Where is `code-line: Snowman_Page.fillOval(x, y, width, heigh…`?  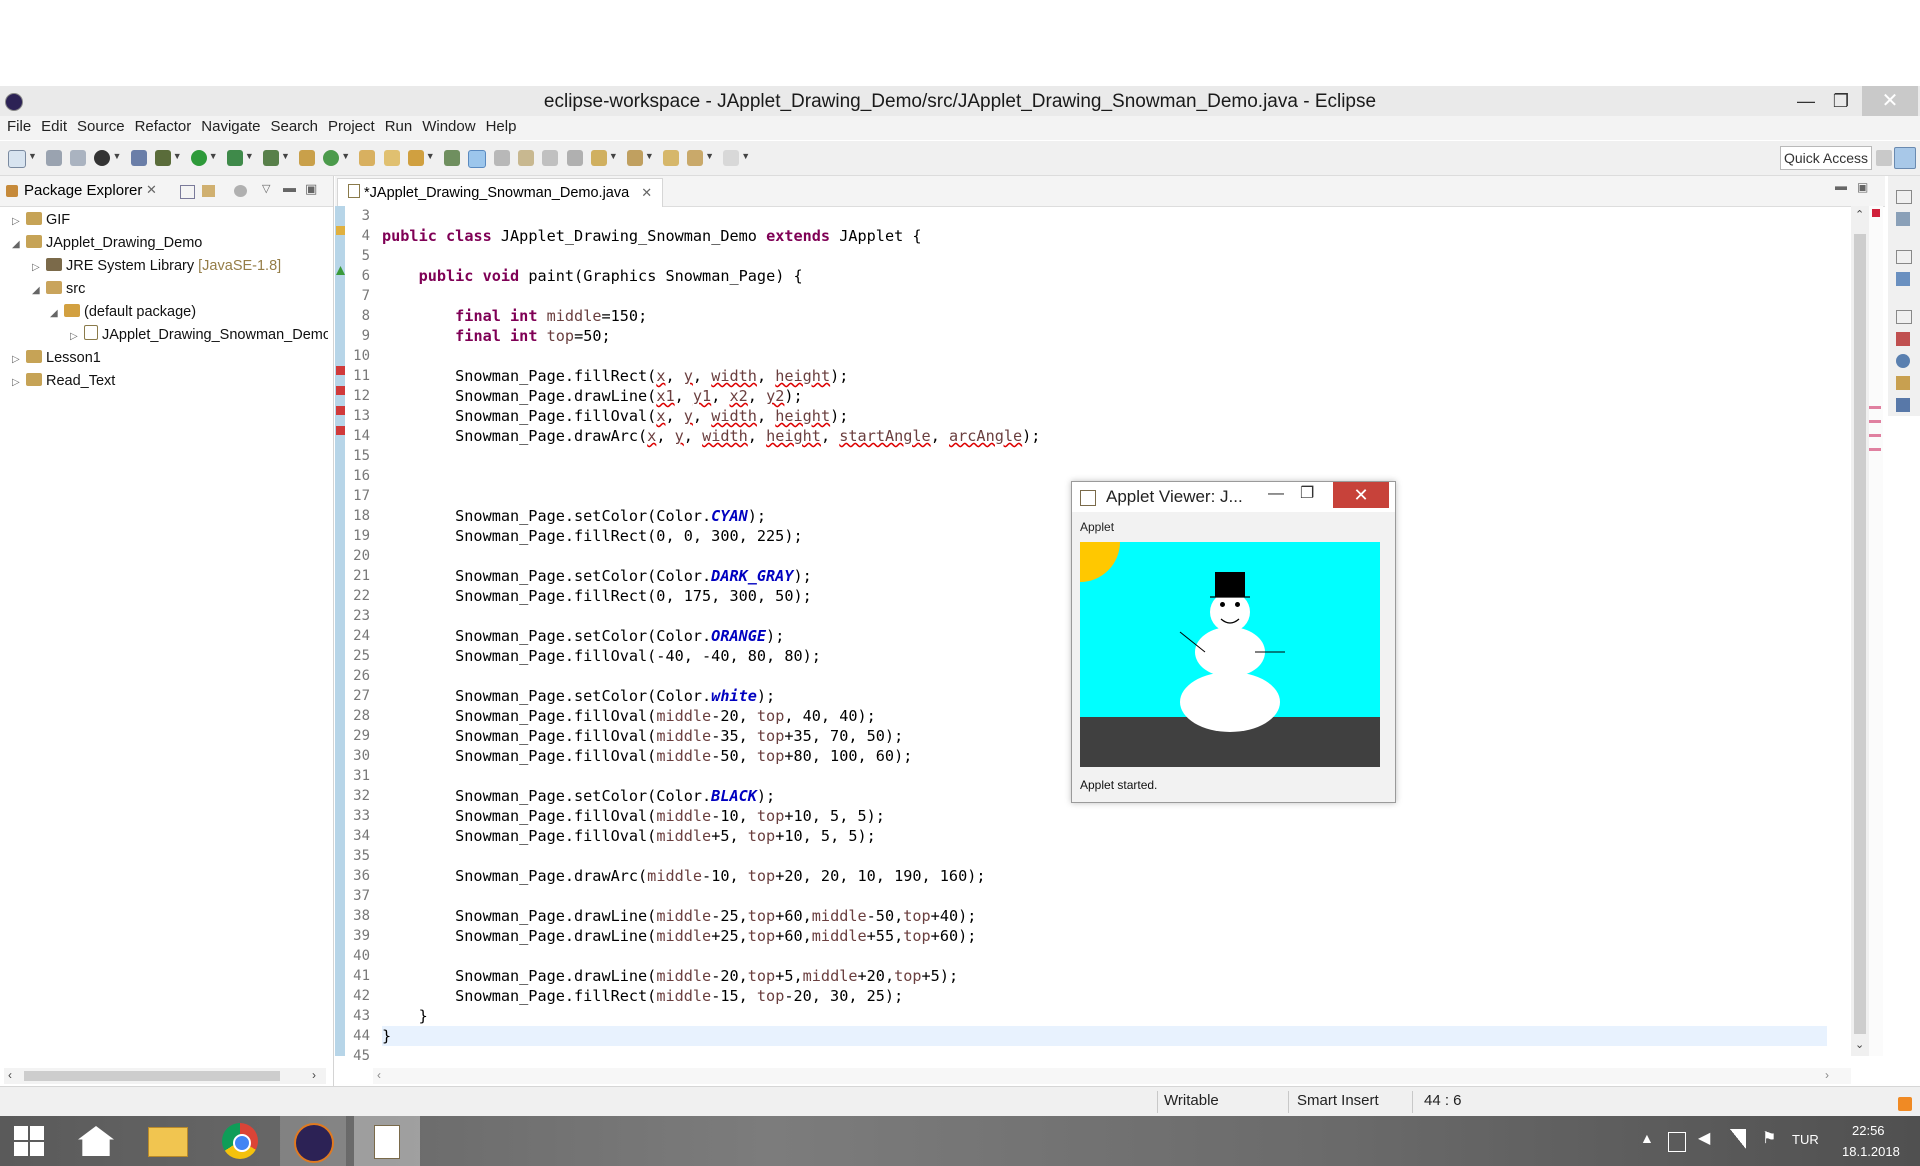 code-line: Snowman_Page.fillOval(x, y, width, heigh… is located at coordinates (615, 416).